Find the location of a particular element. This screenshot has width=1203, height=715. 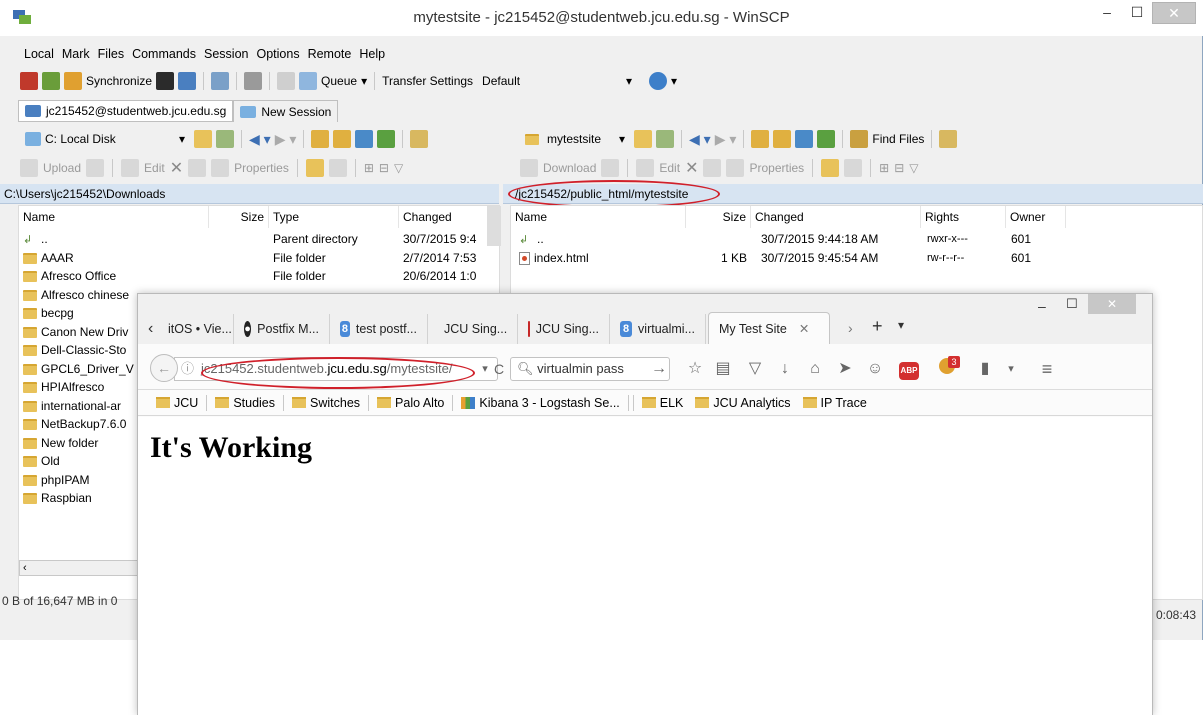

column-header-owner: Owner is located at coordinates (1036, 217).